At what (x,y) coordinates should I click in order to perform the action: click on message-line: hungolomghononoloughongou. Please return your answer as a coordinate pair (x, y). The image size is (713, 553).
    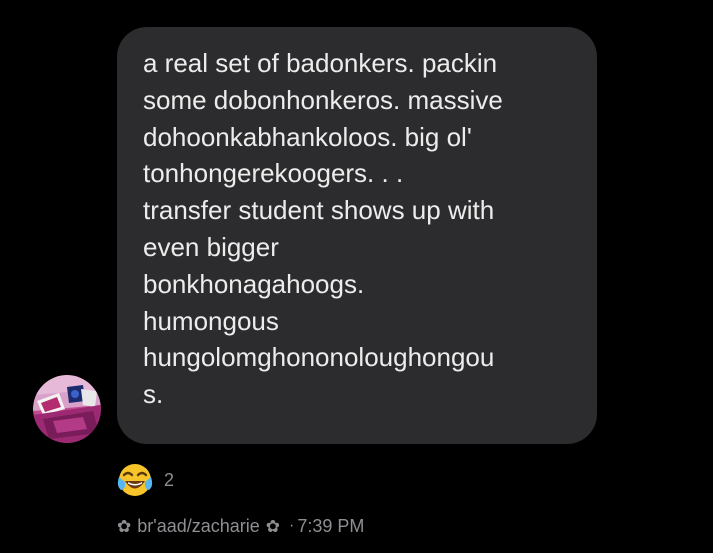
    Looking at the image, I should click on (319, 357).